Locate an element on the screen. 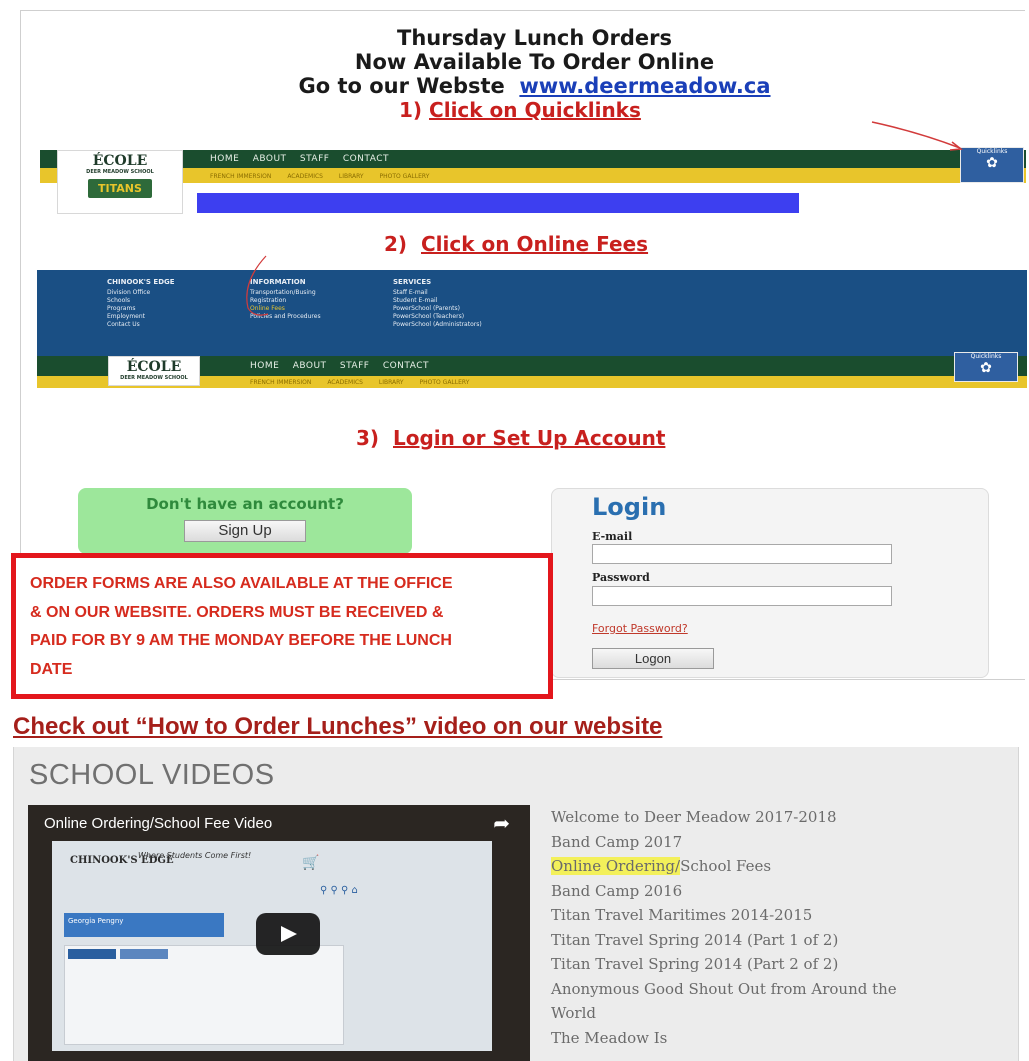  play-button-icon is located at coordinates (288, 934).